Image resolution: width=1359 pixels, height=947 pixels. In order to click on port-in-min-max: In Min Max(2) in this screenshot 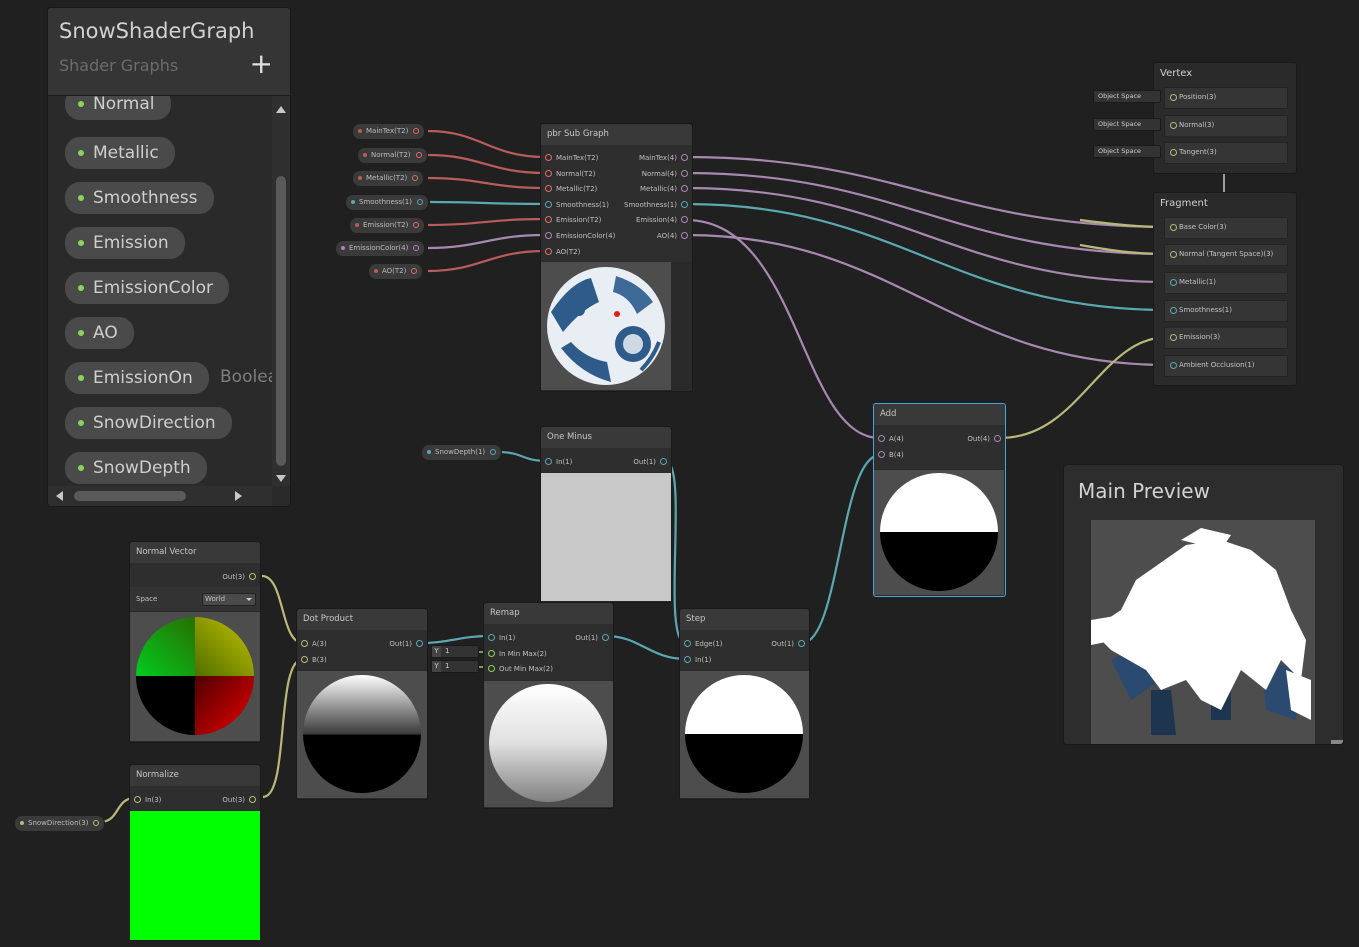, I will do `click(517, 654)`.